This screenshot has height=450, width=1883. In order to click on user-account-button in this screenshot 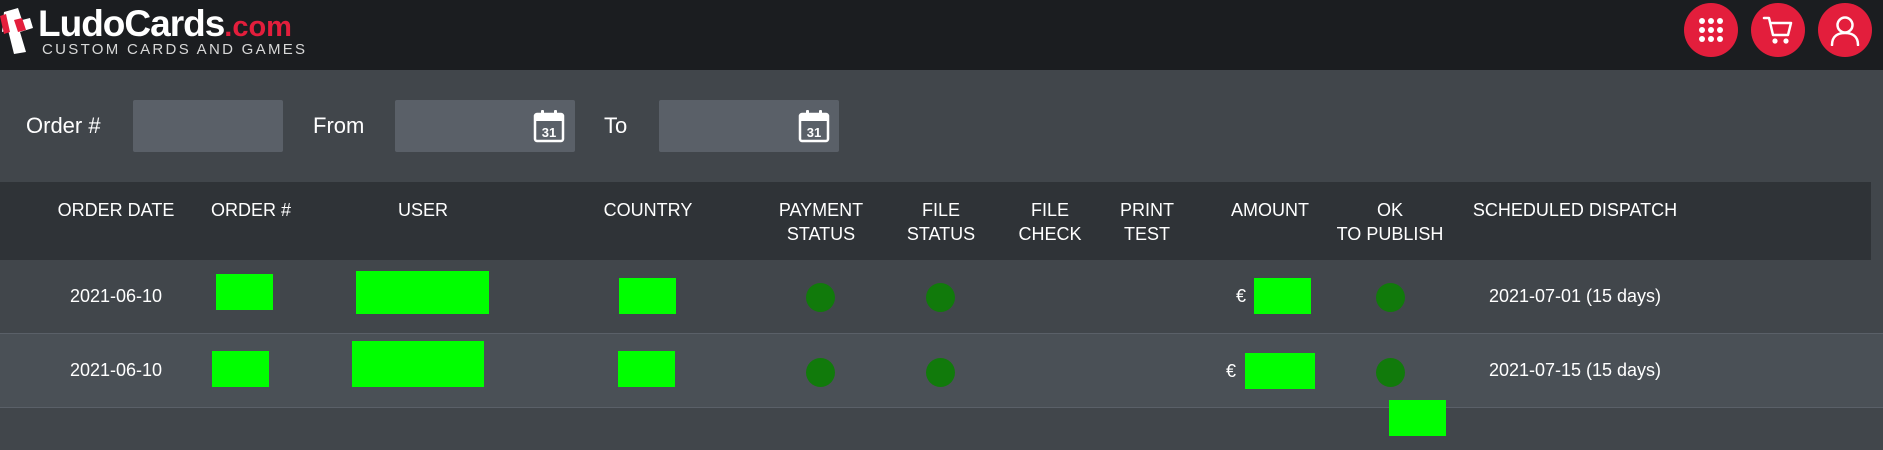, I will do `click(1845, 30)`.